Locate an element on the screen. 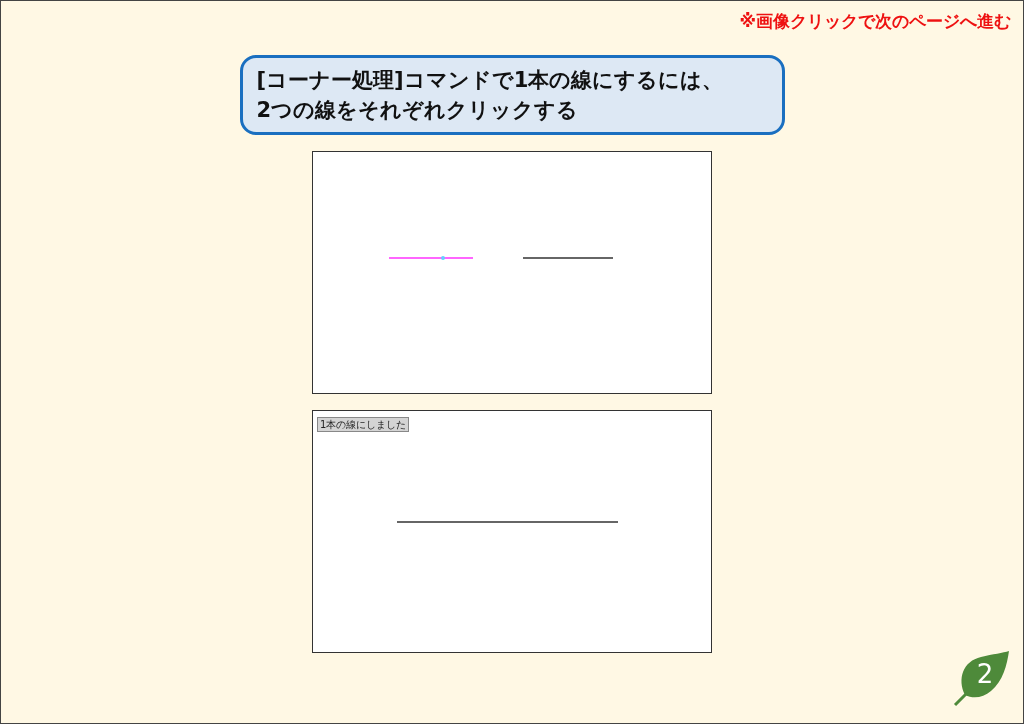 Image resolution: width=1024 pixels, height=724 pixels. page-number: 2 is located at coordinates (985, 674).